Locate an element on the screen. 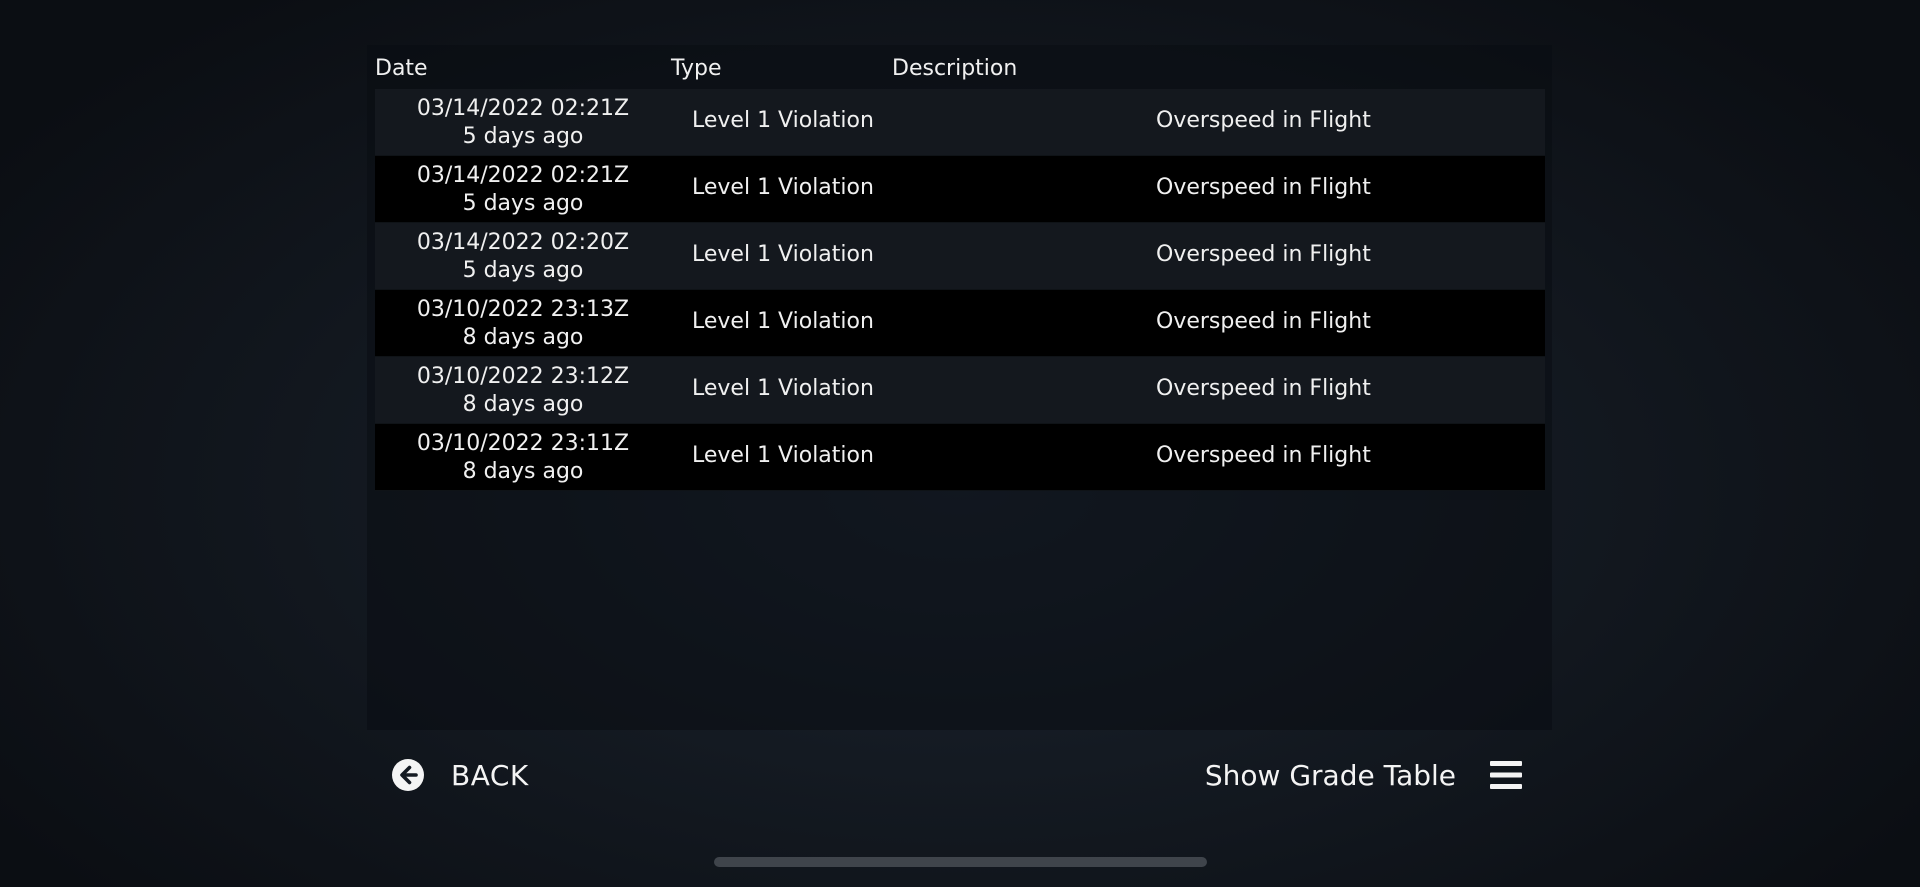 The width and height of the screenshot is (1920, 887). date-value: 03/14/2022 02:20Z is located at coordinates (523, 242).